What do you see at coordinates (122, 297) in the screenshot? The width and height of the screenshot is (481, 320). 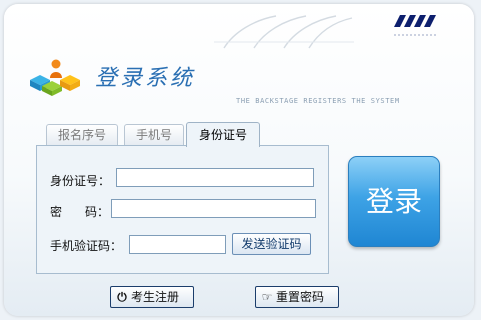 I see `power-icon: ⏻` at bounding box center [122, 297].